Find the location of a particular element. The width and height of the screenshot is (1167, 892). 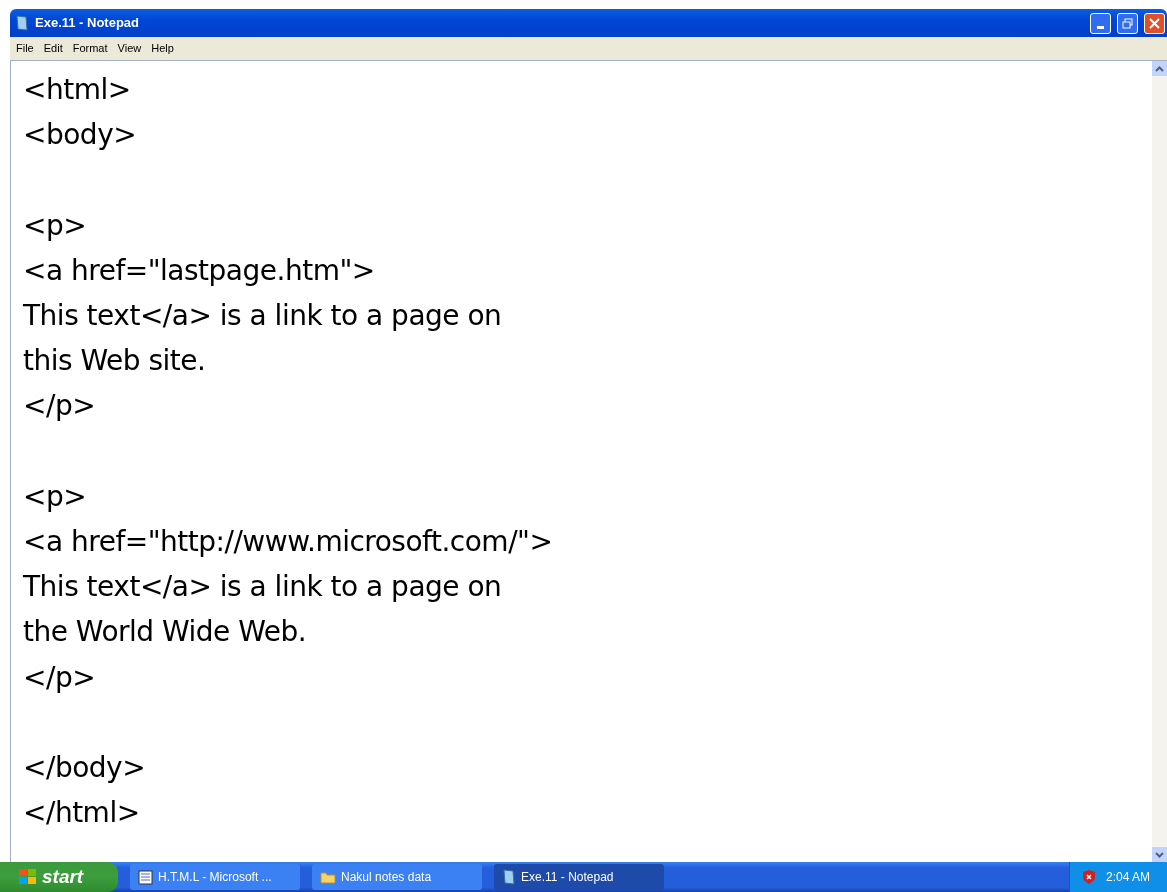

menu-item: Format is located at coordinates (90, 48).